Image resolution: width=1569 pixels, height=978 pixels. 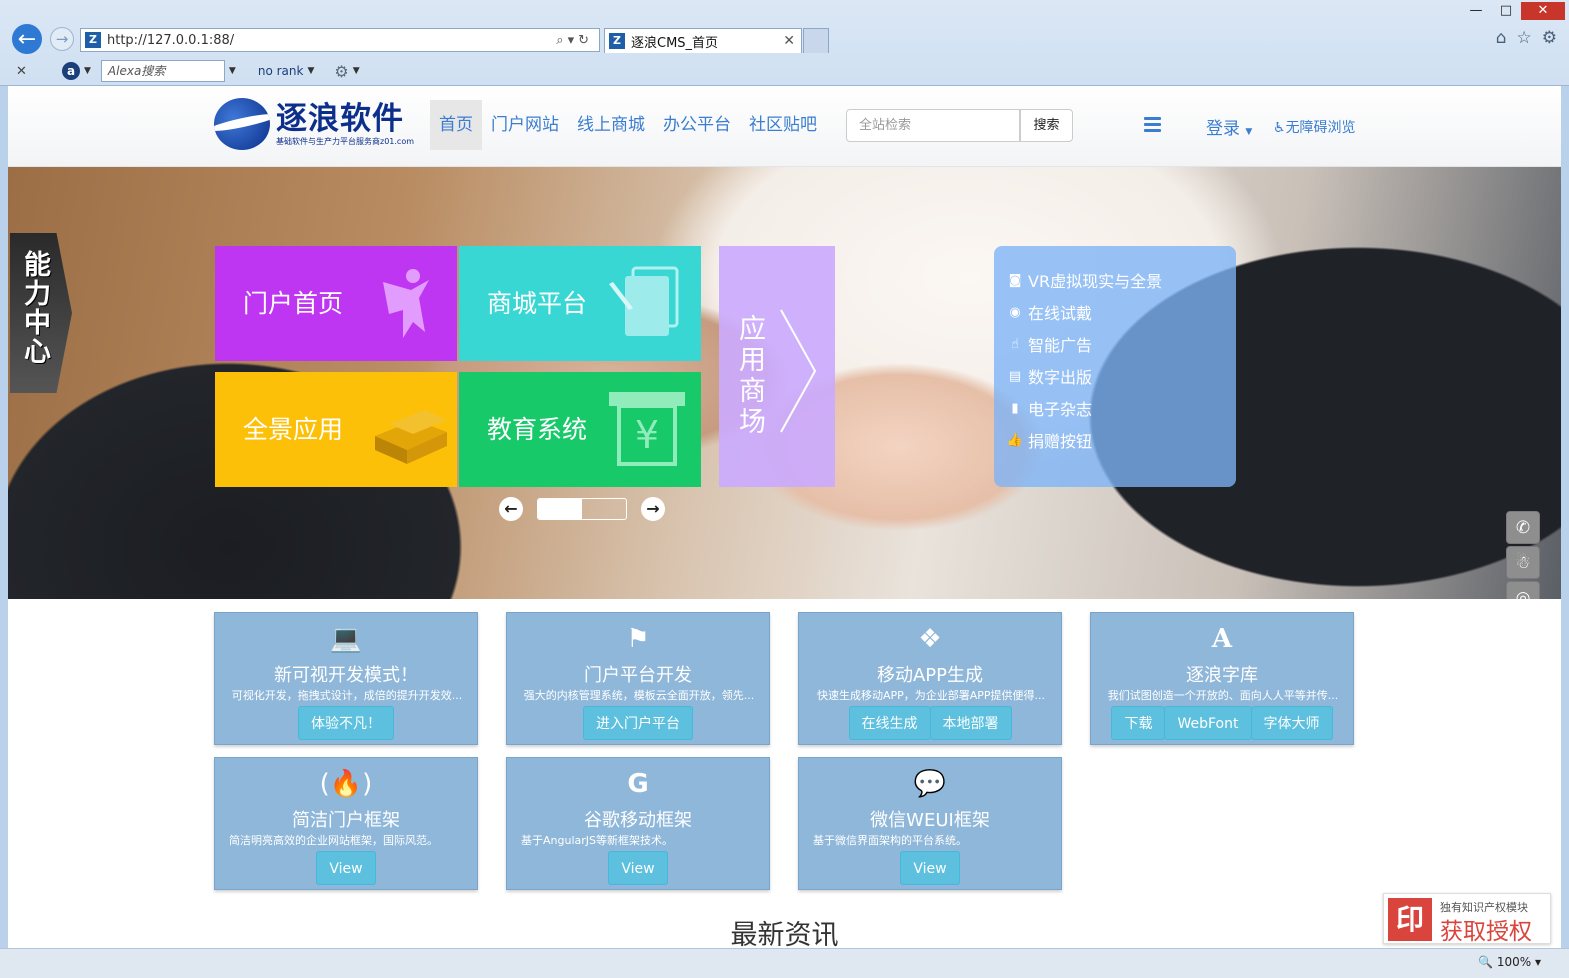 I want to click on site-search-button: 搜索, so click(x=1046, y=125).